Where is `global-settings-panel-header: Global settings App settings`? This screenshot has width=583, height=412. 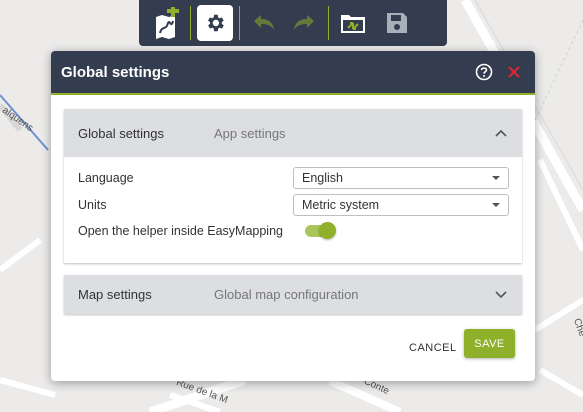
global-settings-panel-header: Global settings App settings is located at coordinates (293, 133).